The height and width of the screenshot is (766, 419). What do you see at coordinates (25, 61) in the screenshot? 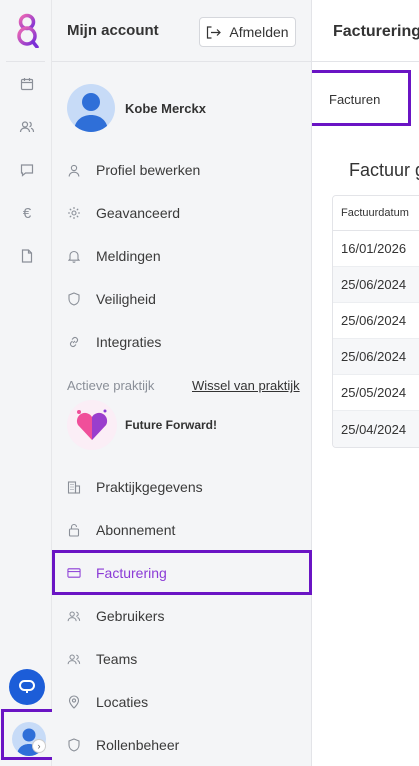
I see `rail-divider` at bounding box center [25, 61].